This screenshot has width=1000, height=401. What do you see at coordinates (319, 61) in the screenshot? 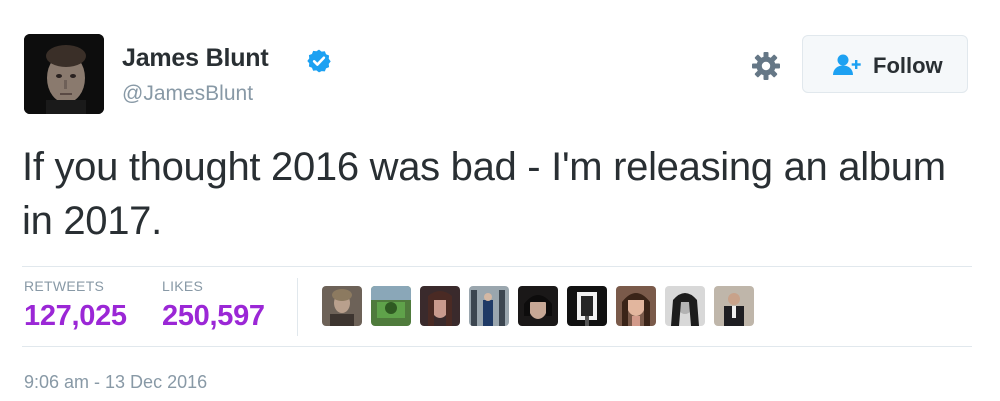
I see `verified-badge-icon` at bounding box center [319, 61].